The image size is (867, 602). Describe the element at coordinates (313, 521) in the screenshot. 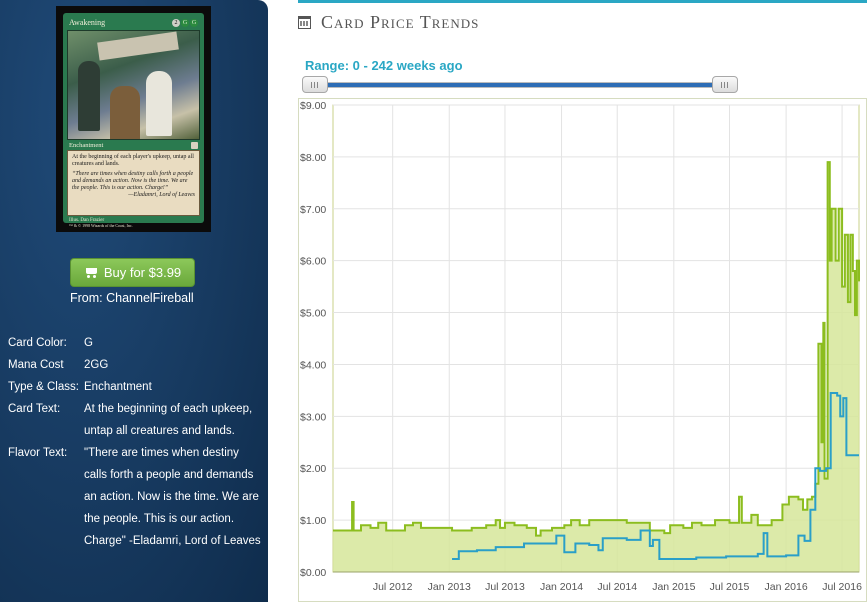

I see `y-tick-label: $1.00` at that location.